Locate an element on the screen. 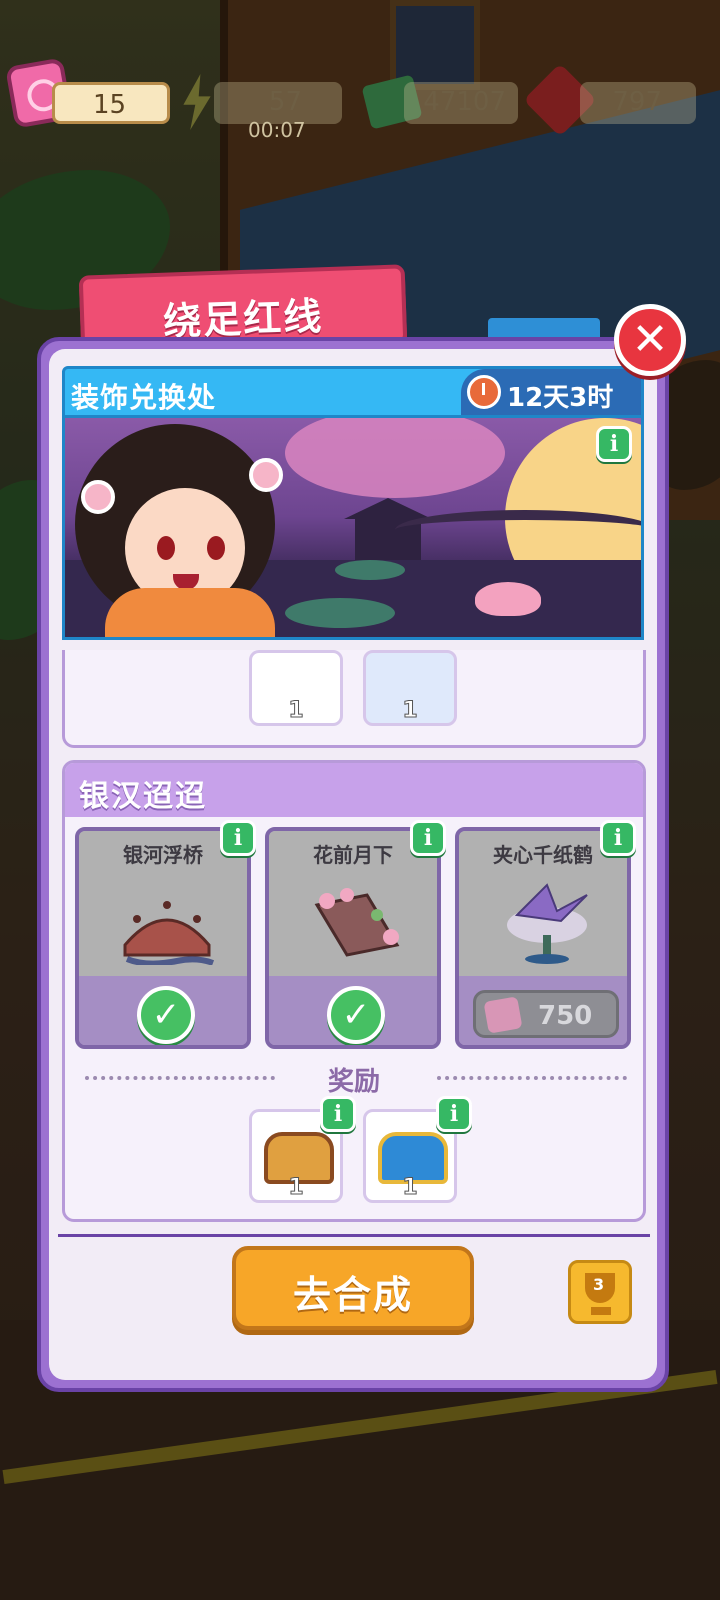  event-timer: 12天3时 is located at coordinates (551, 392).